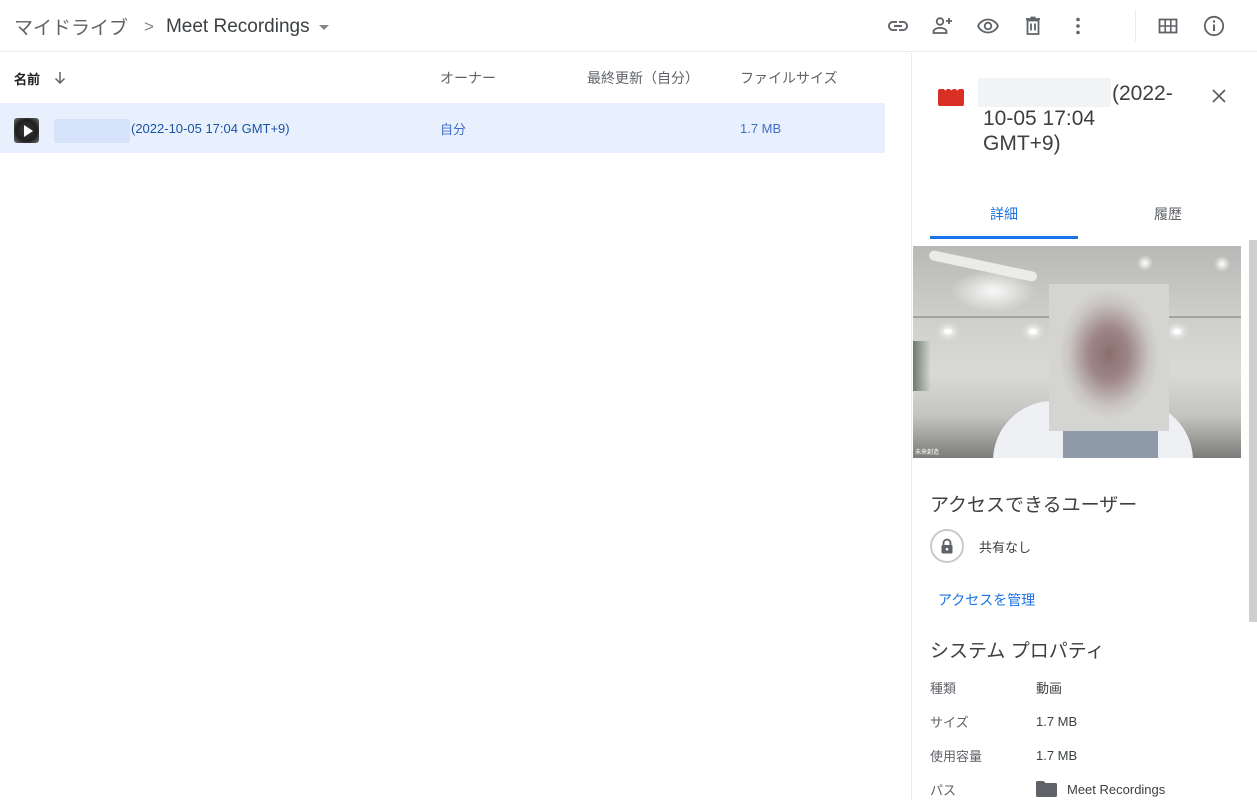 The width and height of the screenshot is (1257, 800). I want to click on property-path: パス Meet Recordings, so click(1047, 789).